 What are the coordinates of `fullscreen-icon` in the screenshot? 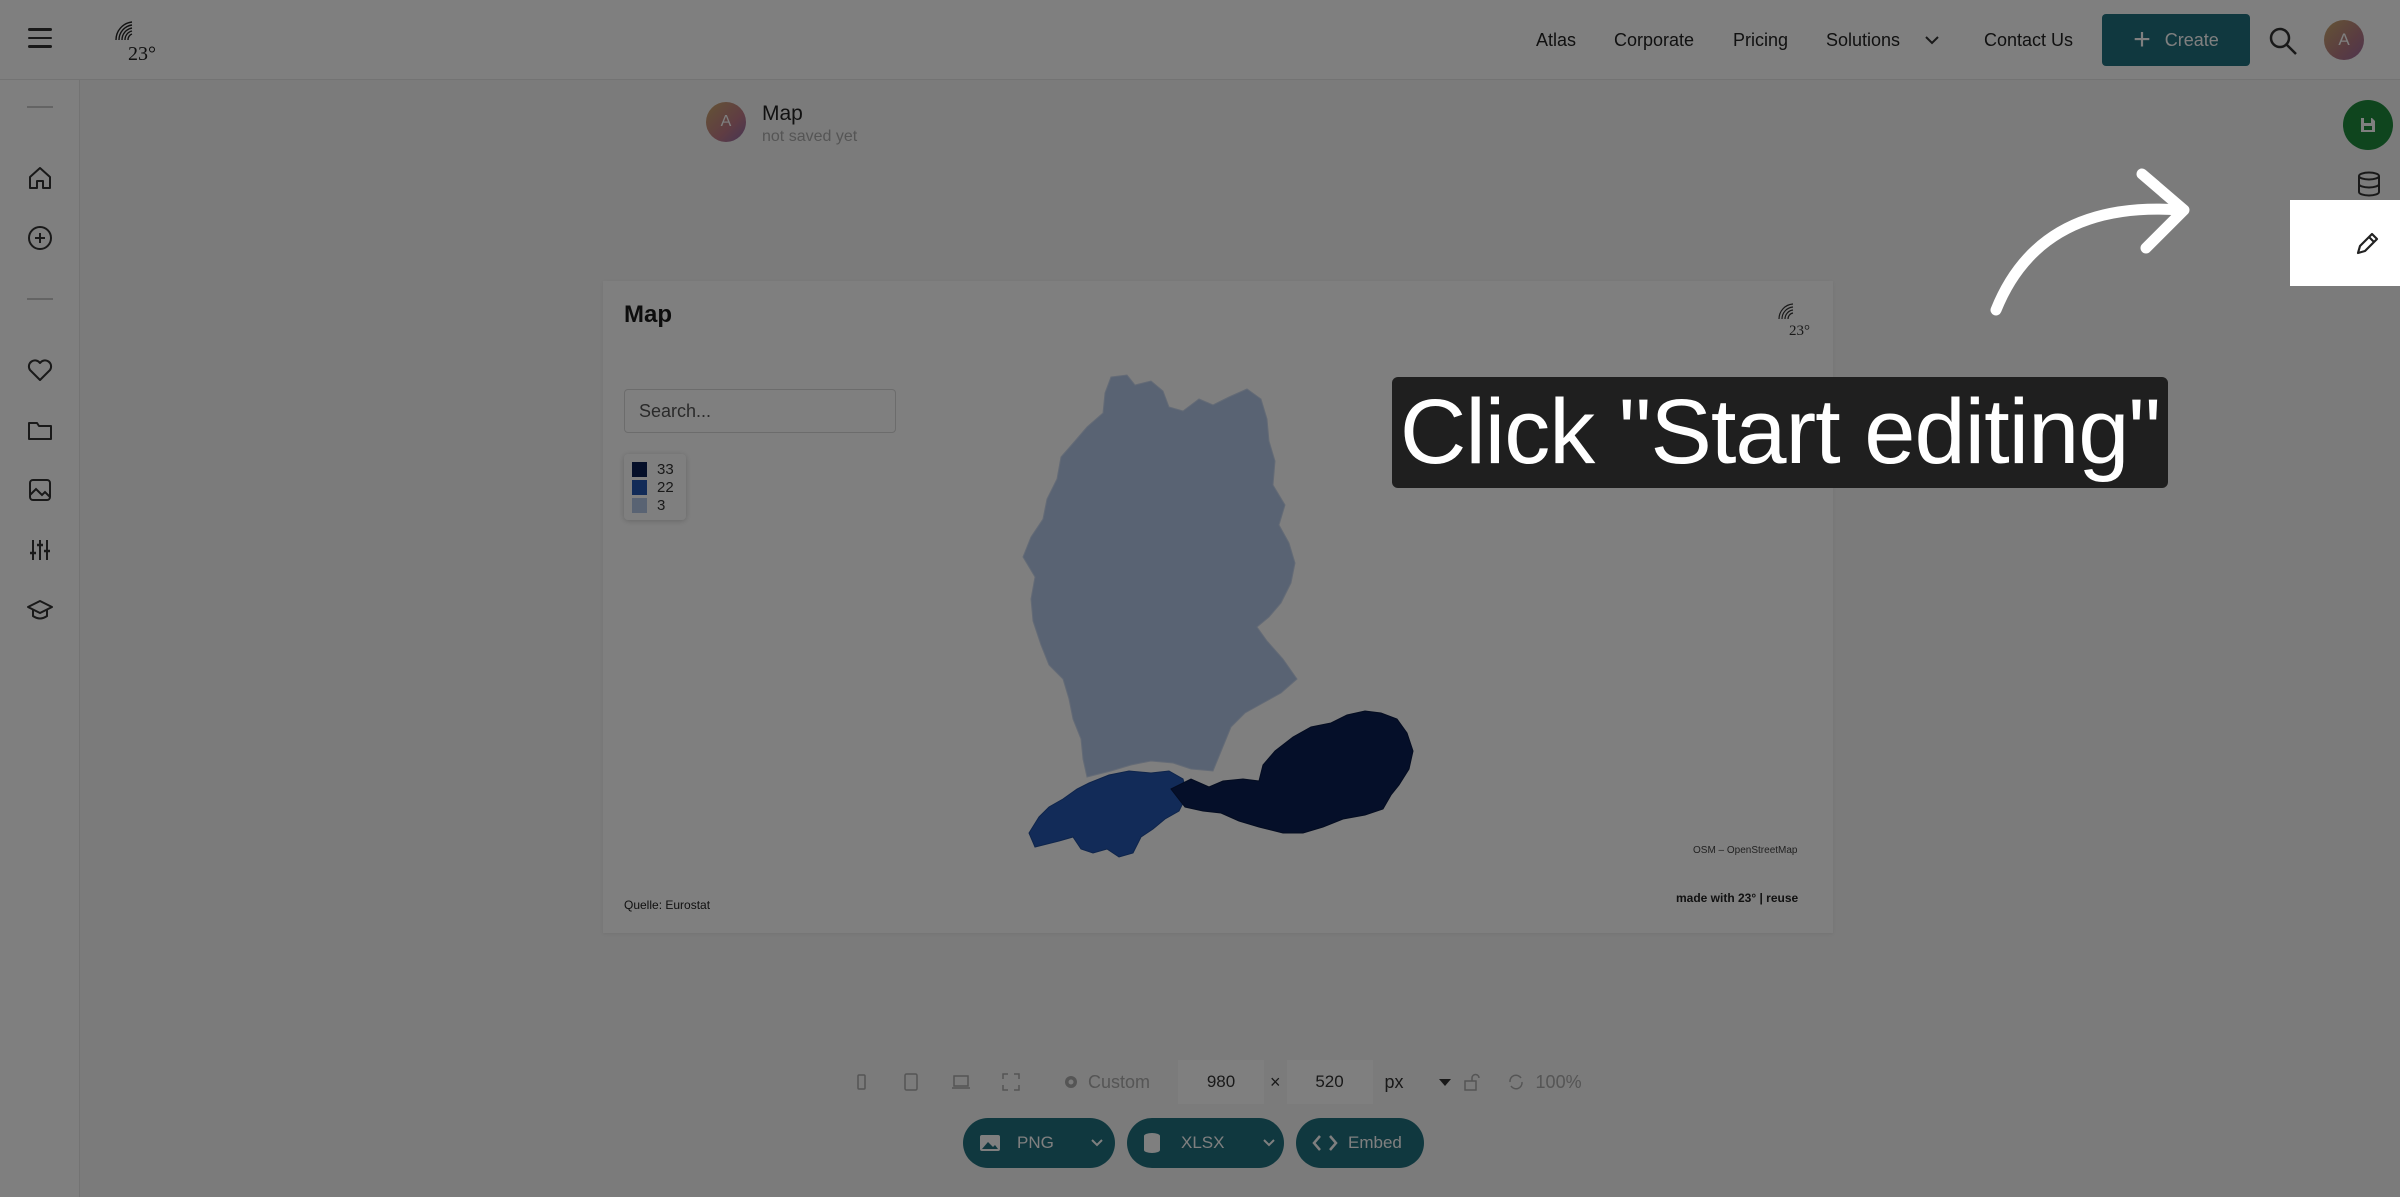 It's located at (1011, 1082).